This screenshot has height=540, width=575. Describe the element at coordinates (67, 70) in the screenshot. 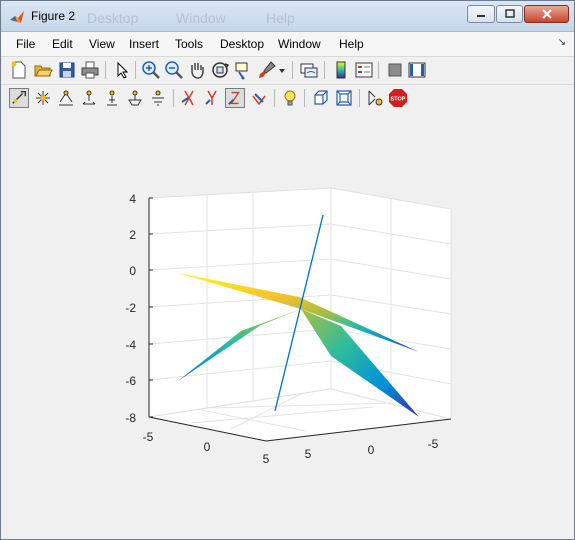

I see `save-icon` at that location.